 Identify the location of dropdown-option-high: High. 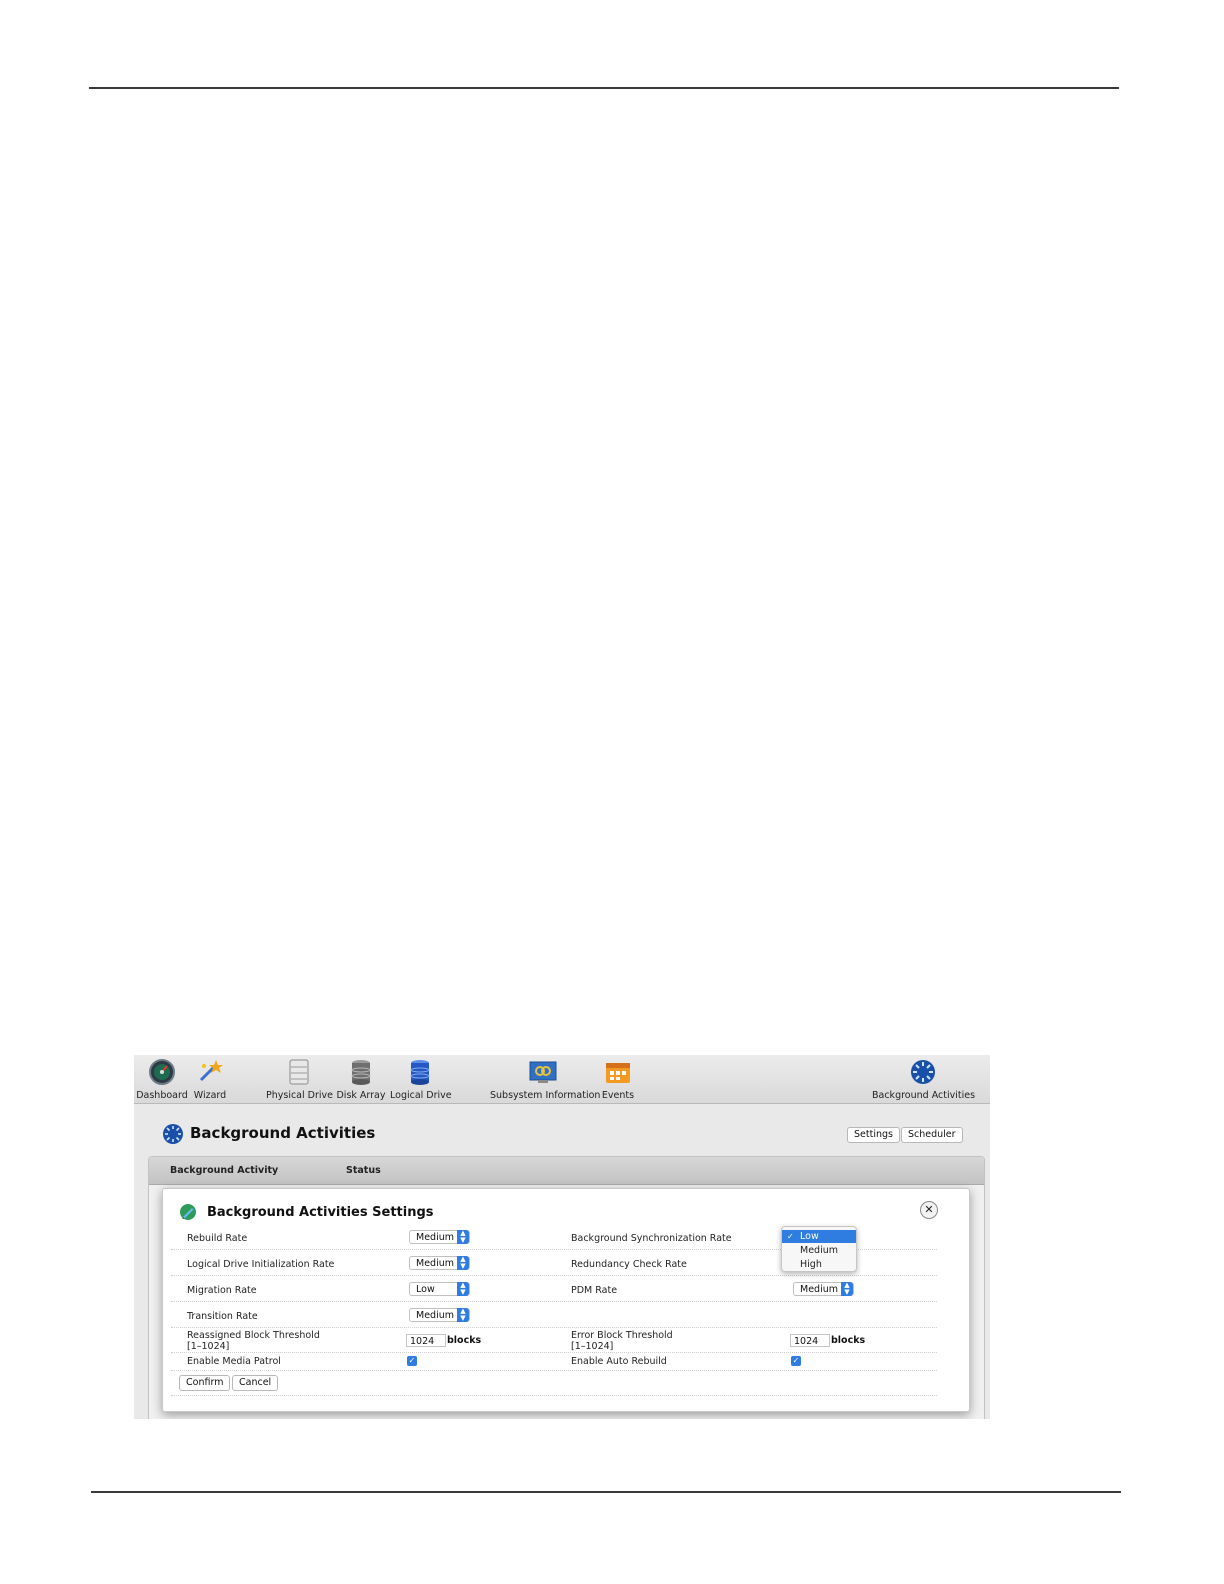
(819, 1264).